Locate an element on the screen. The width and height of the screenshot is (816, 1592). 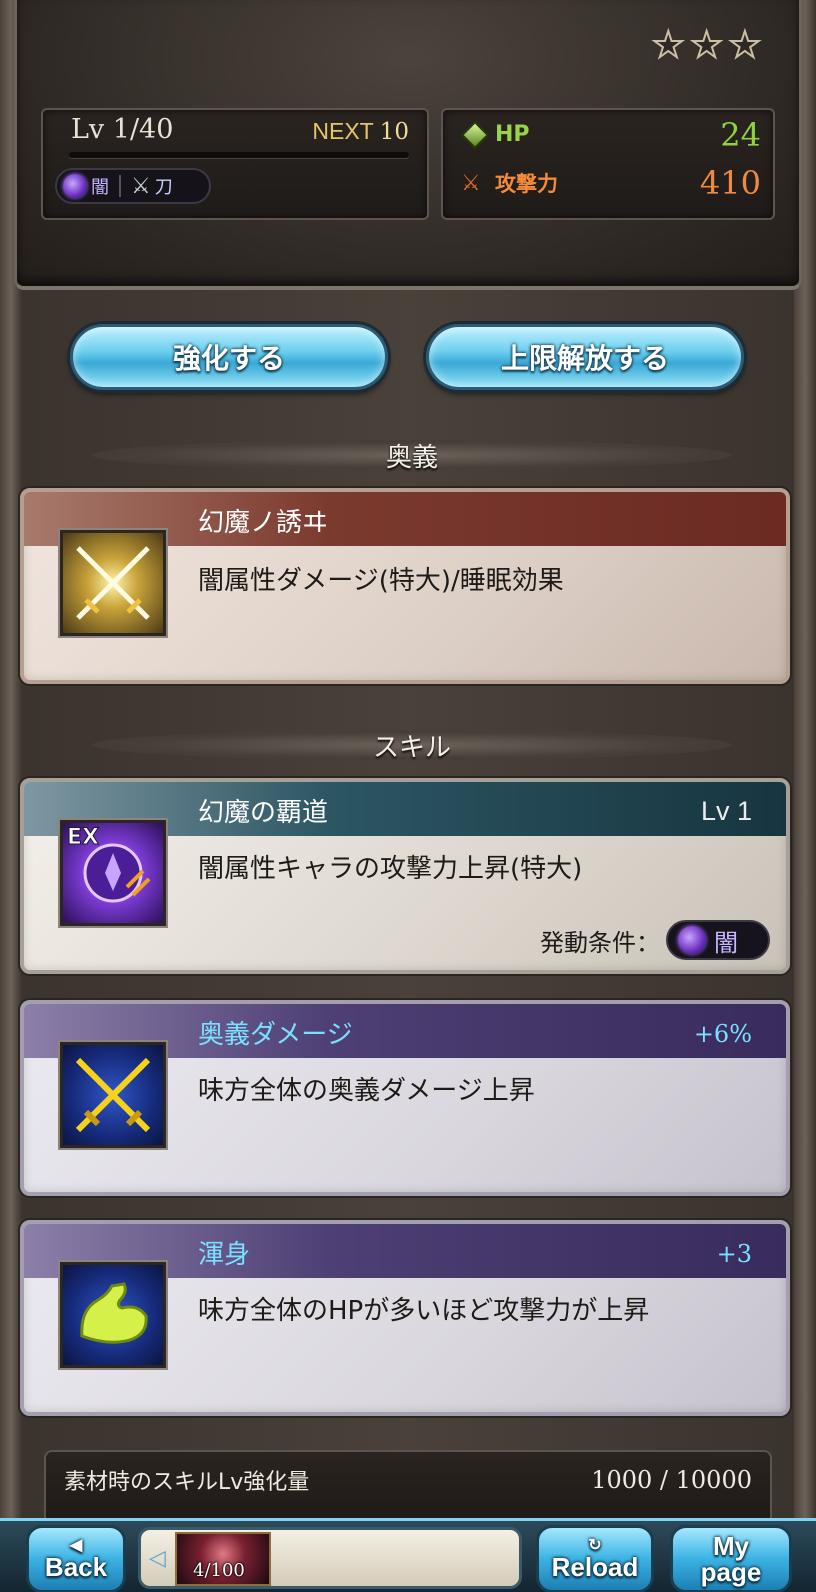
divider is located at coordinates (120, 186).